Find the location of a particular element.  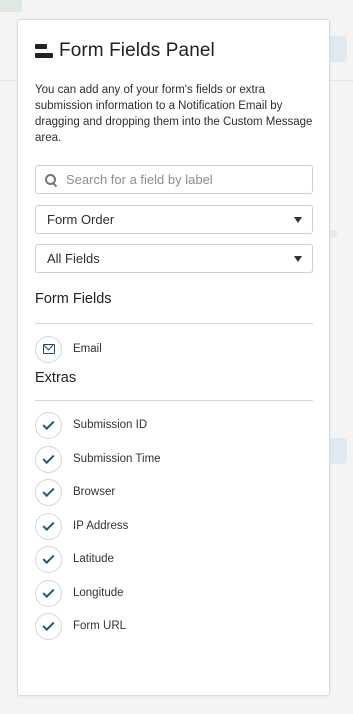

search-field is located at coordinates (174, 179).